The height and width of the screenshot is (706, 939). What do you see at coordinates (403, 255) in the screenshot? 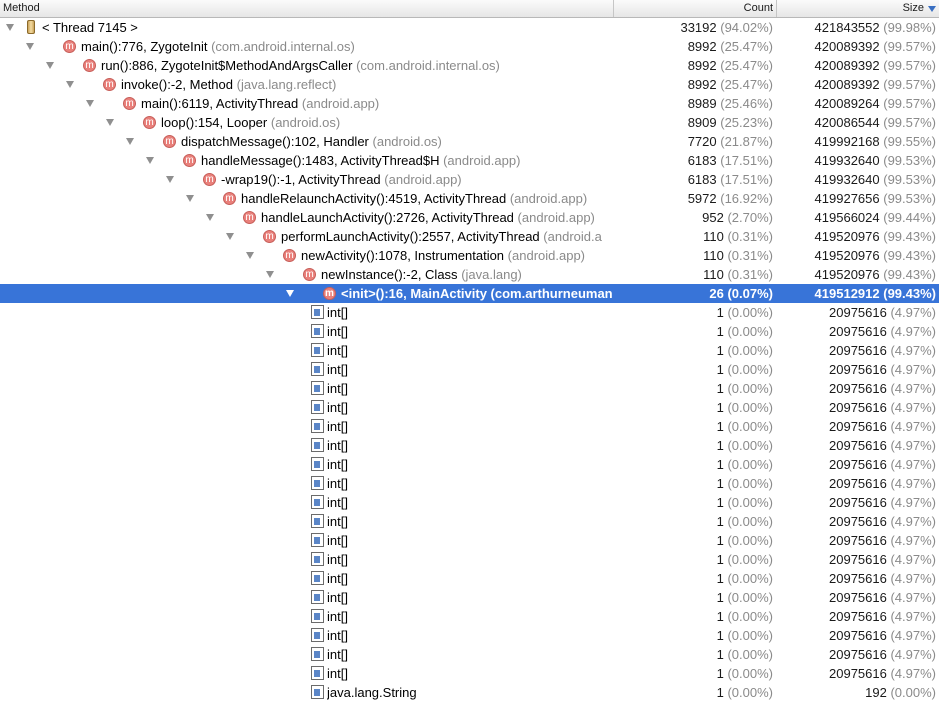
I see `method-name: newActivity():1078, Instrumentation` at bounding box center [403, 255].